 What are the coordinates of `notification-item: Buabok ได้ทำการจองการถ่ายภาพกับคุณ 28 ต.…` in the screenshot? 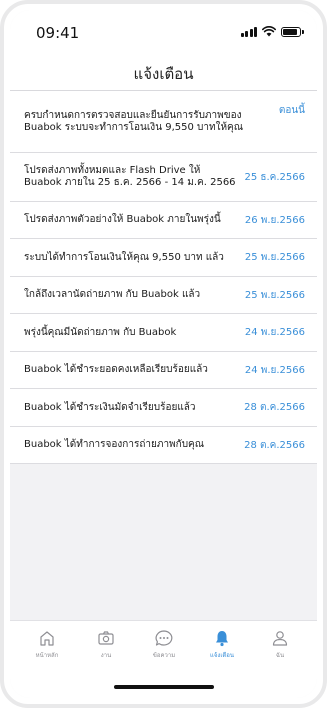 It's located at (163, 445).